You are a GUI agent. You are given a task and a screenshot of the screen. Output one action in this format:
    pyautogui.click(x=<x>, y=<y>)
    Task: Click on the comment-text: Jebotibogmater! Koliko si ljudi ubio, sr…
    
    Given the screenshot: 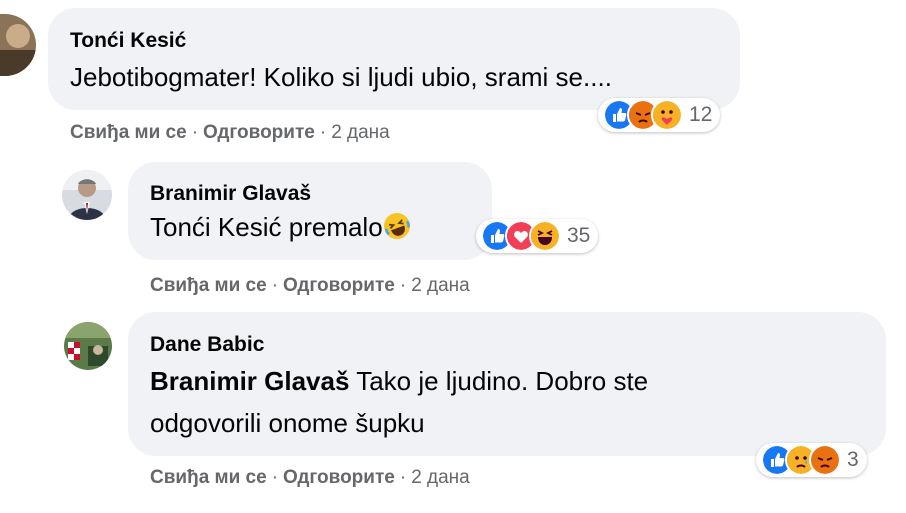 What is the action you would take?
    pyautogui.click(x=341, y=77)
    